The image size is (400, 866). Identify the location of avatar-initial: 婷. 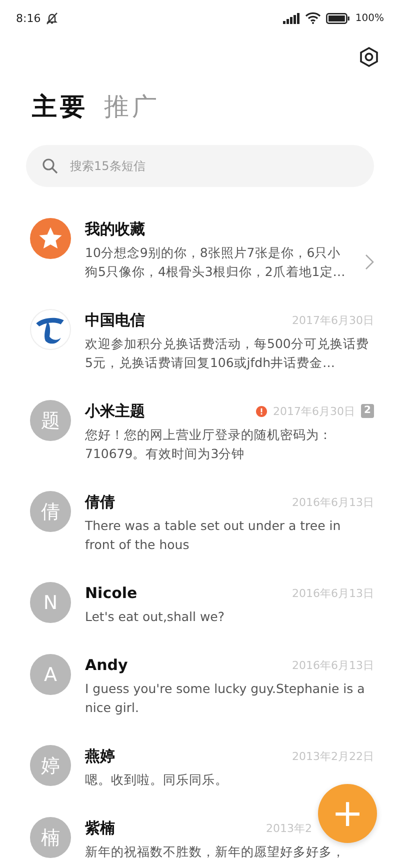
(50, 765).